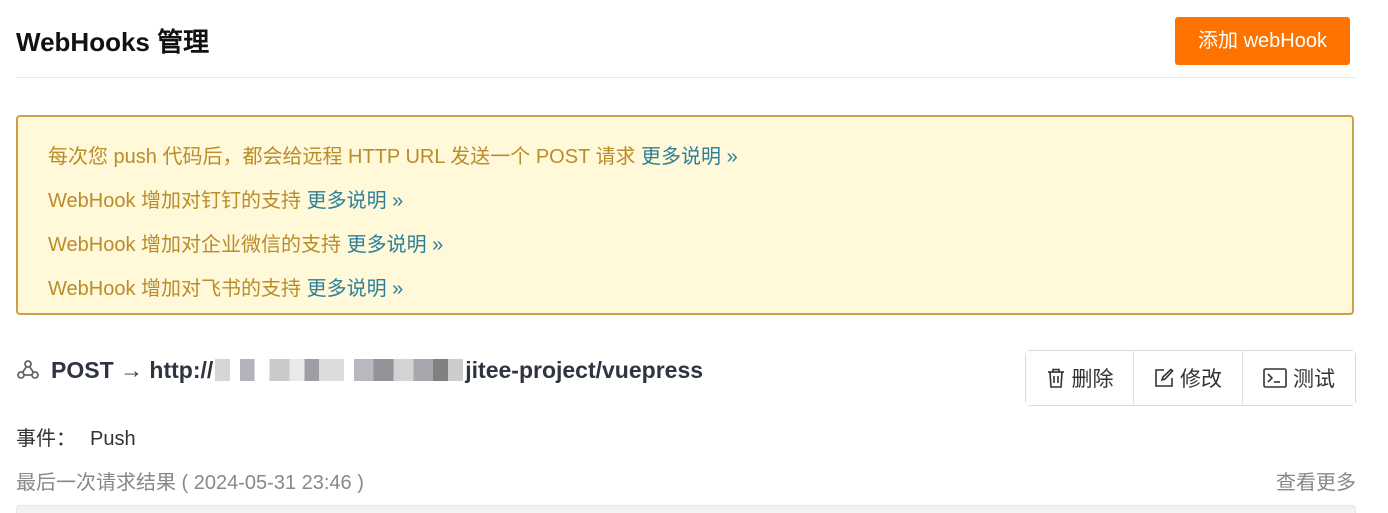  I want to click on terminal-icon, so click(1275, 378).